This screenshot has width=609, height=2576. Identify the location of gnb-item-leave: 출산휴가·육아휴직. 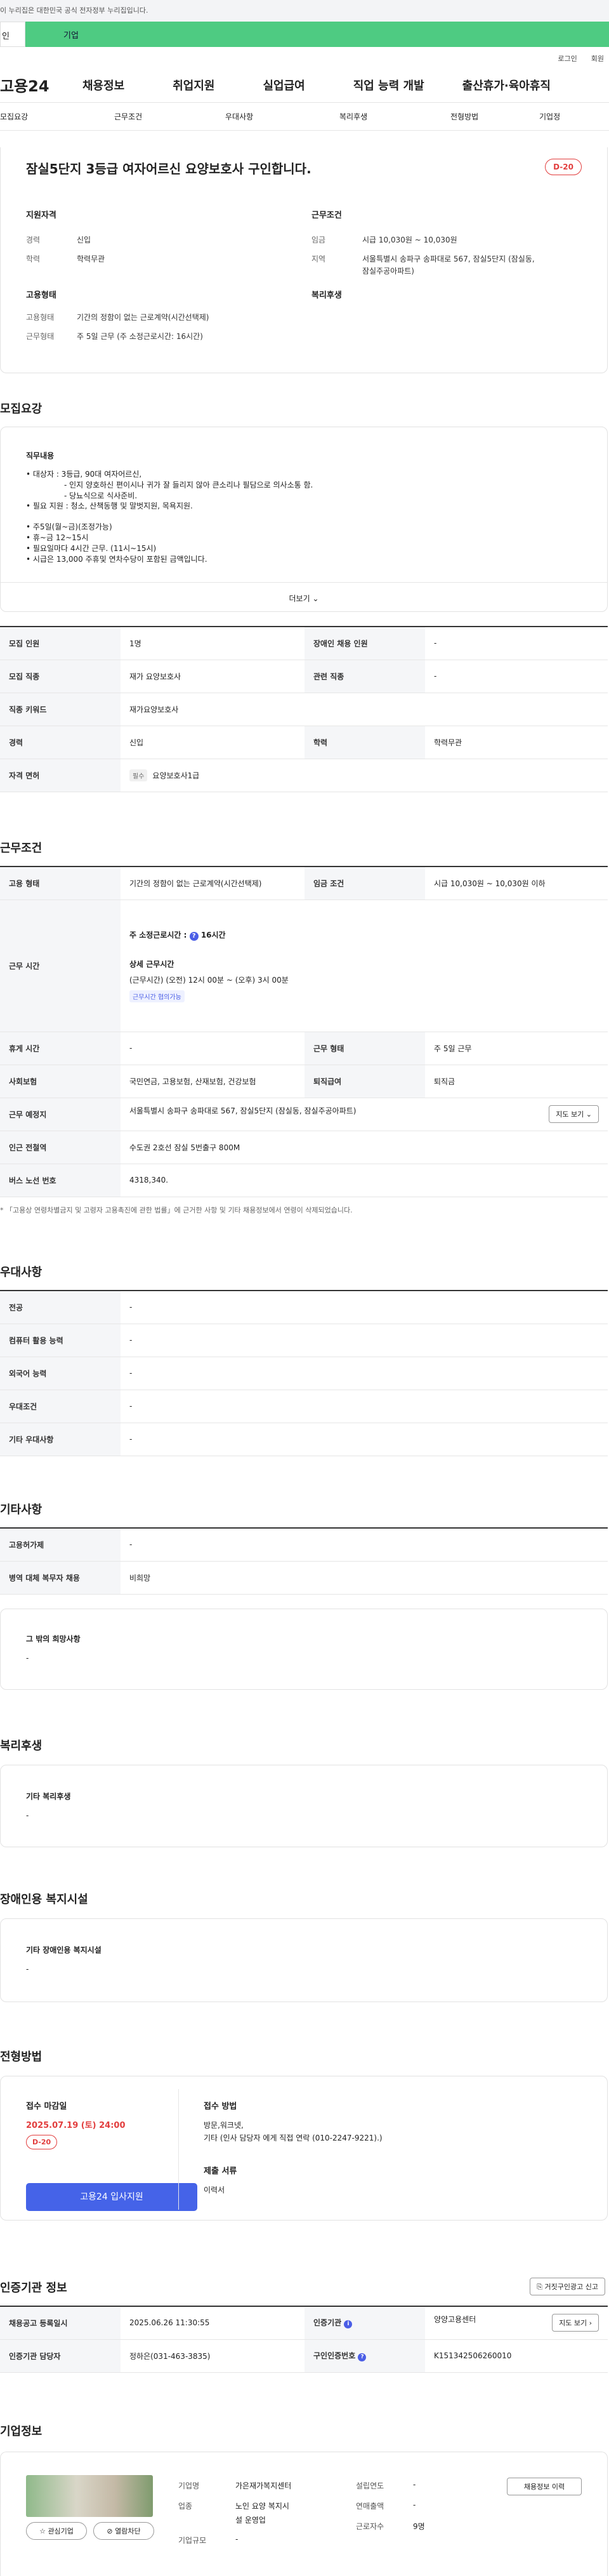
(507, 85).